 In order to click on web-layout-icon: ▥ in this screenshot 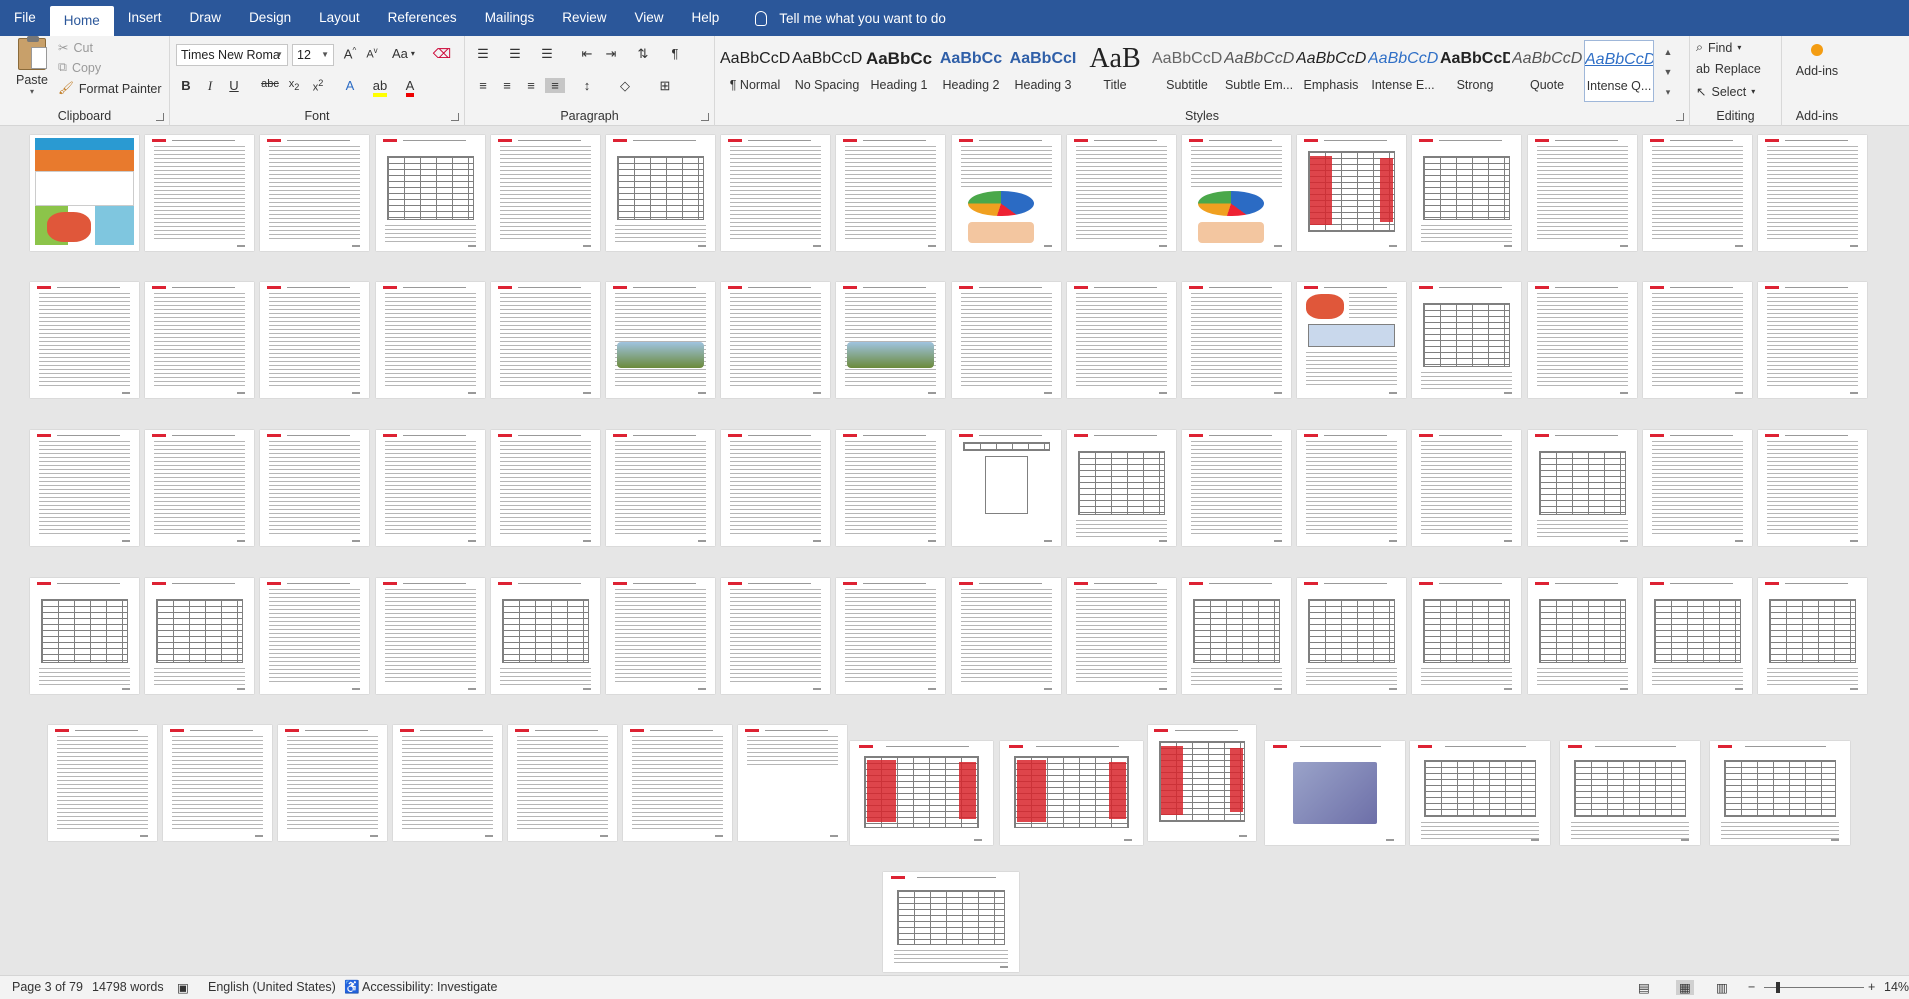, I will do `click(1722, 987)`.